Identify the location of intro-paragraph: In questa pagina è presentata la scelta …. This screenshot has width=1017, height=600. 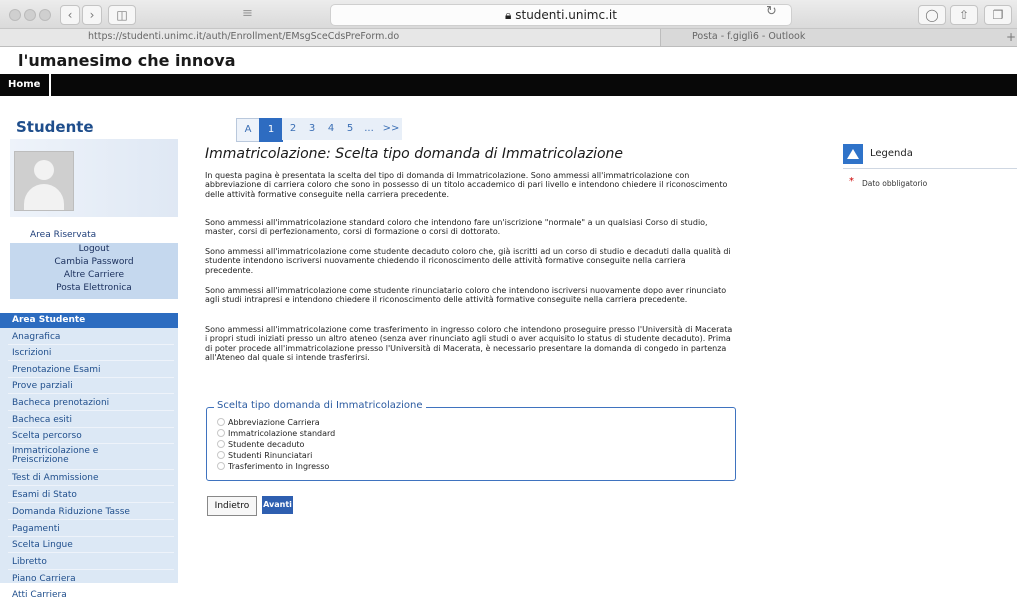
(466, 185).